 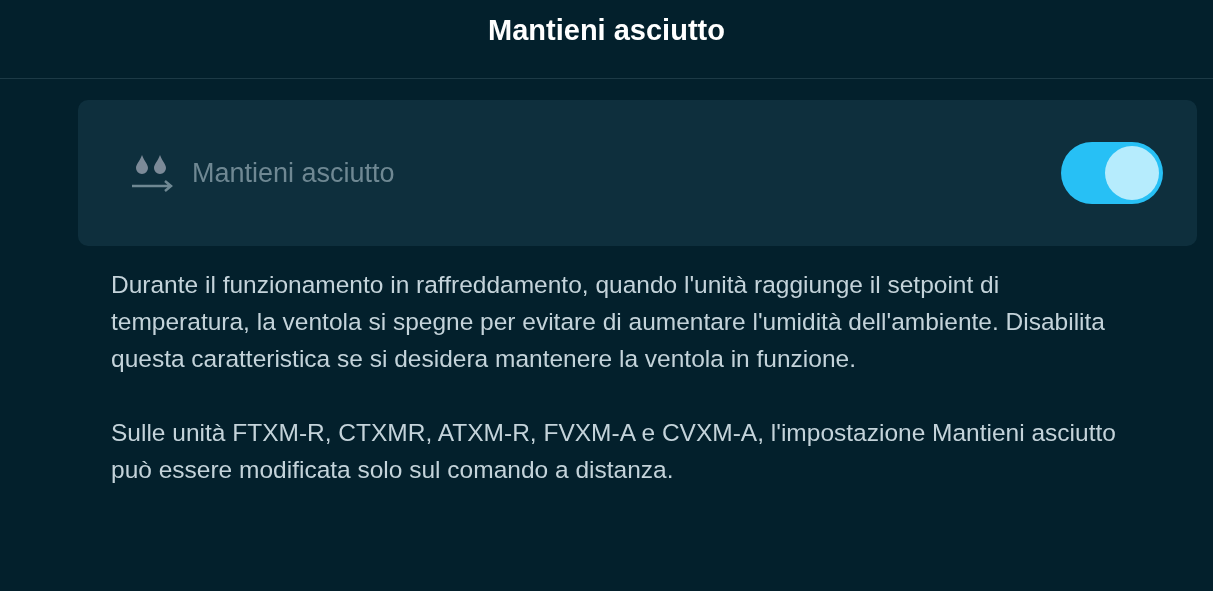 I want to click on page-title: Mantieni asciutto, so click(x=606, y=30).